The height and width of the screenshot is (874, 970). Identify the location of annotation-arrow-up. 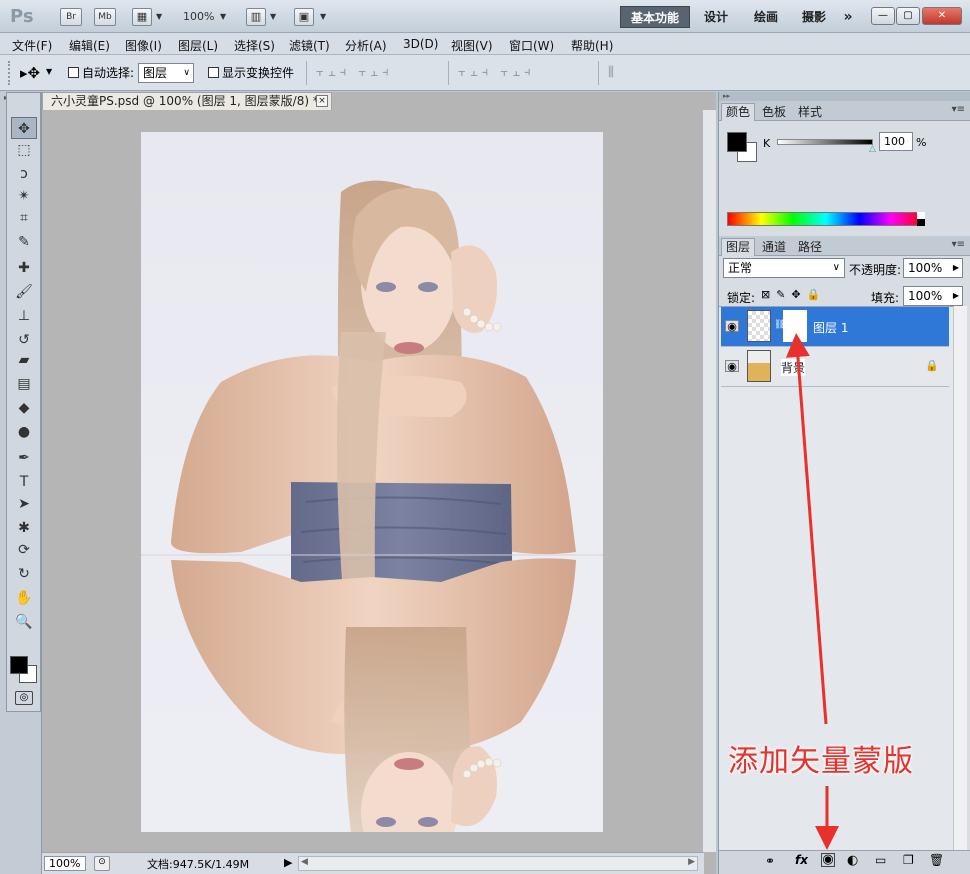
(806, 529).